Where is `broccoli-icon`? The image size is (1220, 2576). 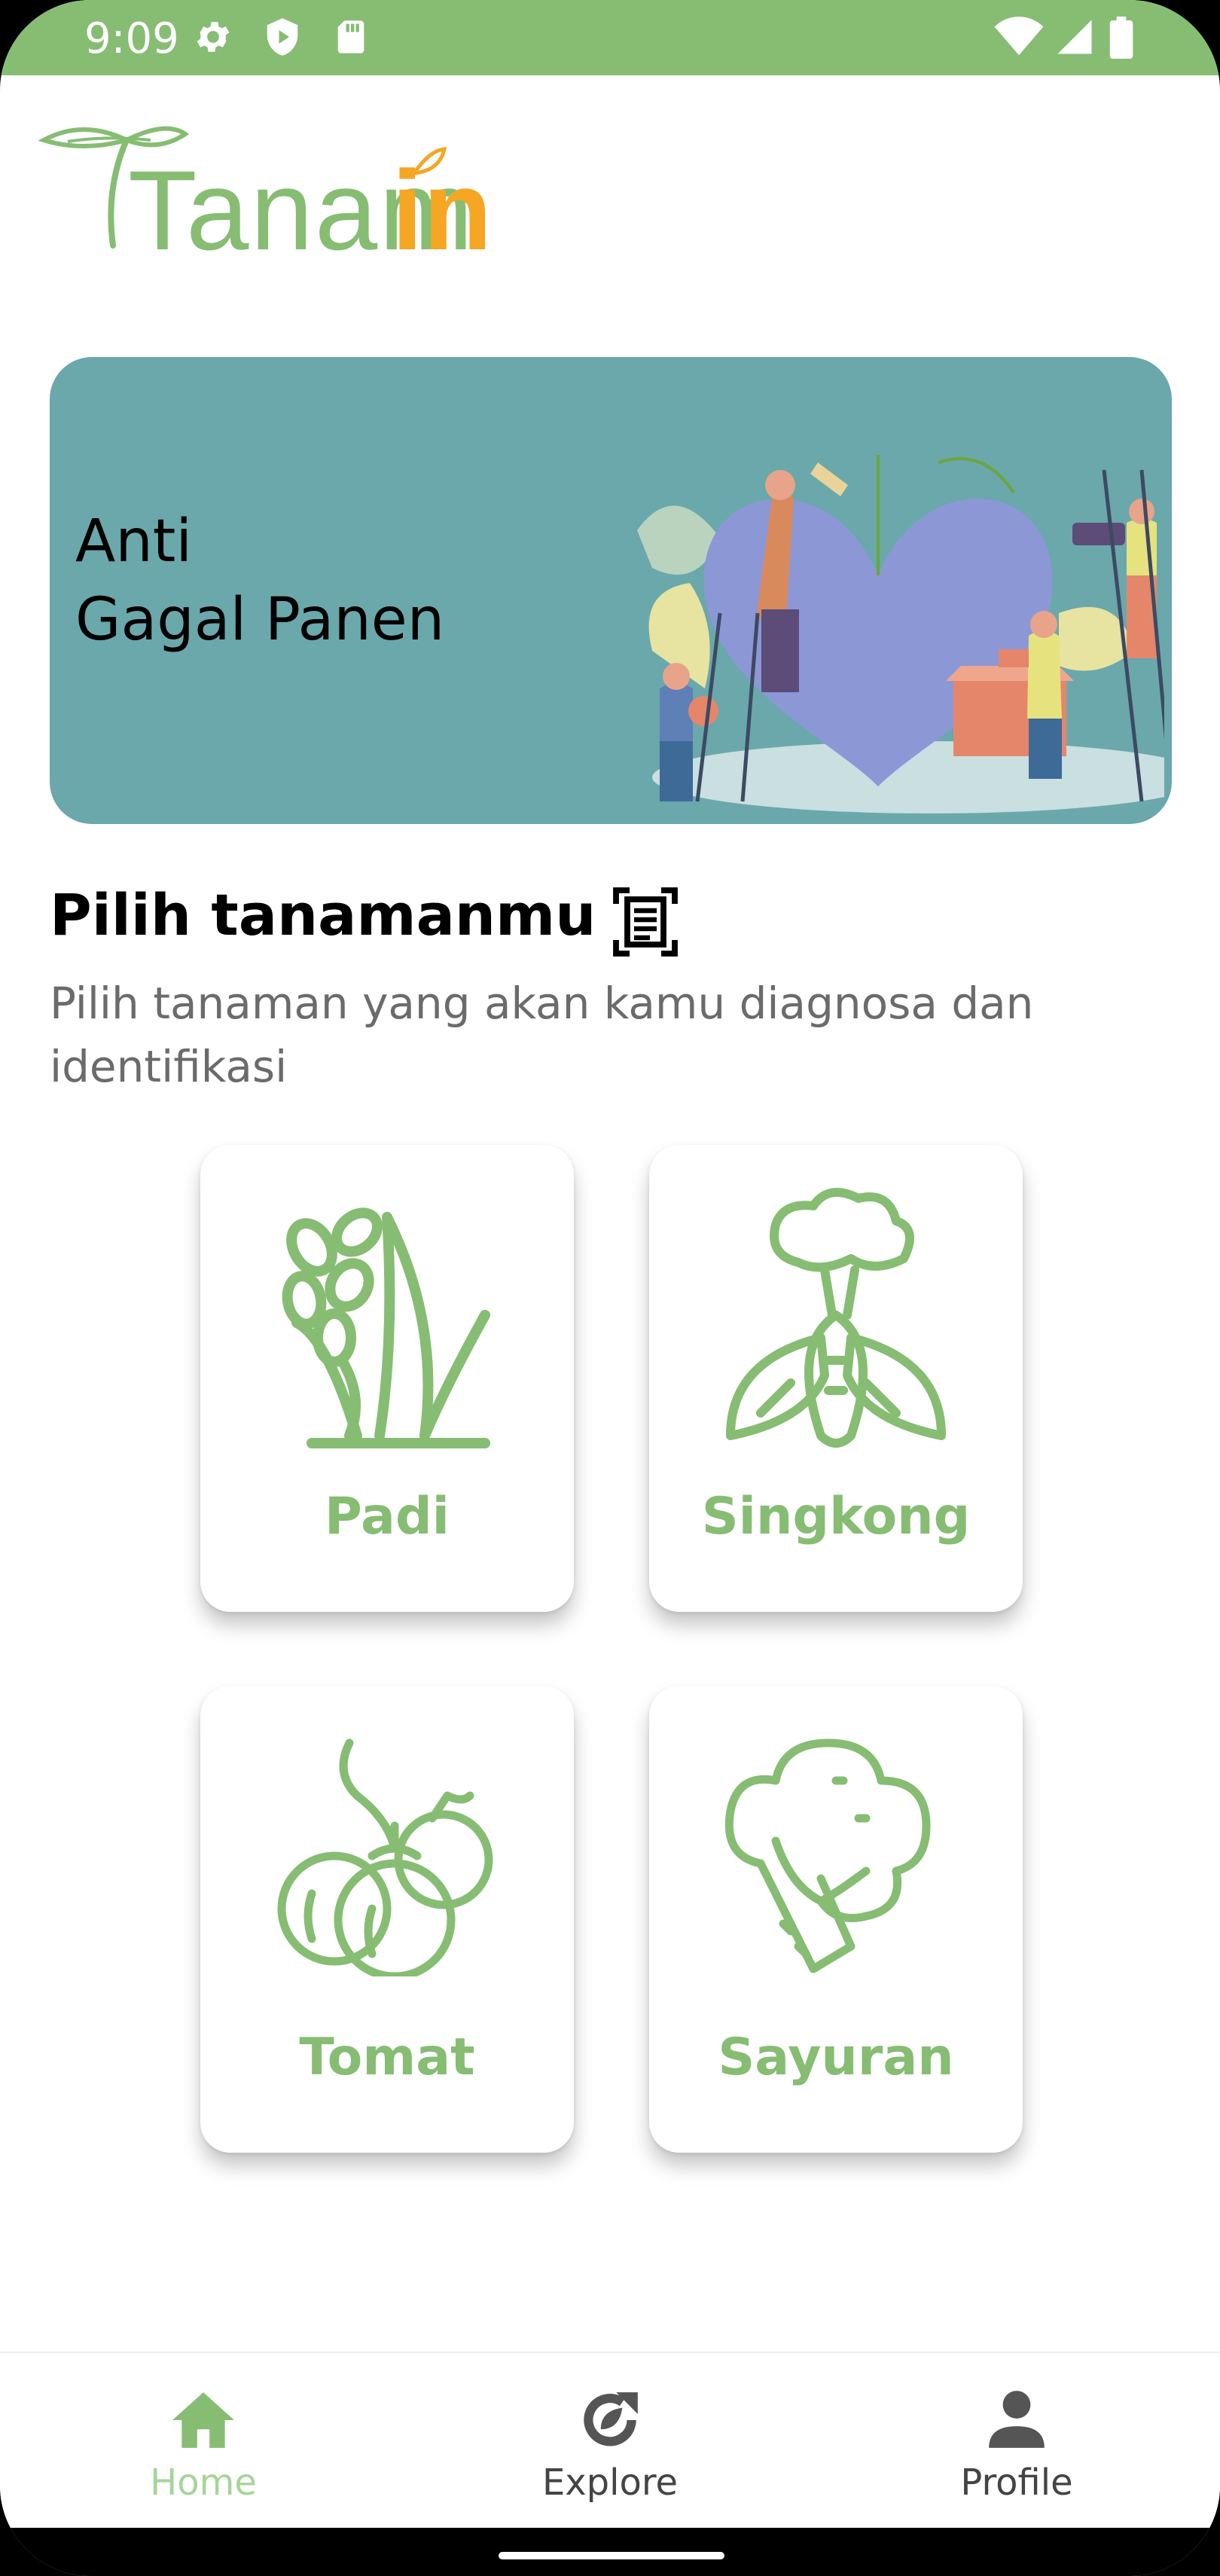
broccoli-icon is located at coordinates (827, 1856).